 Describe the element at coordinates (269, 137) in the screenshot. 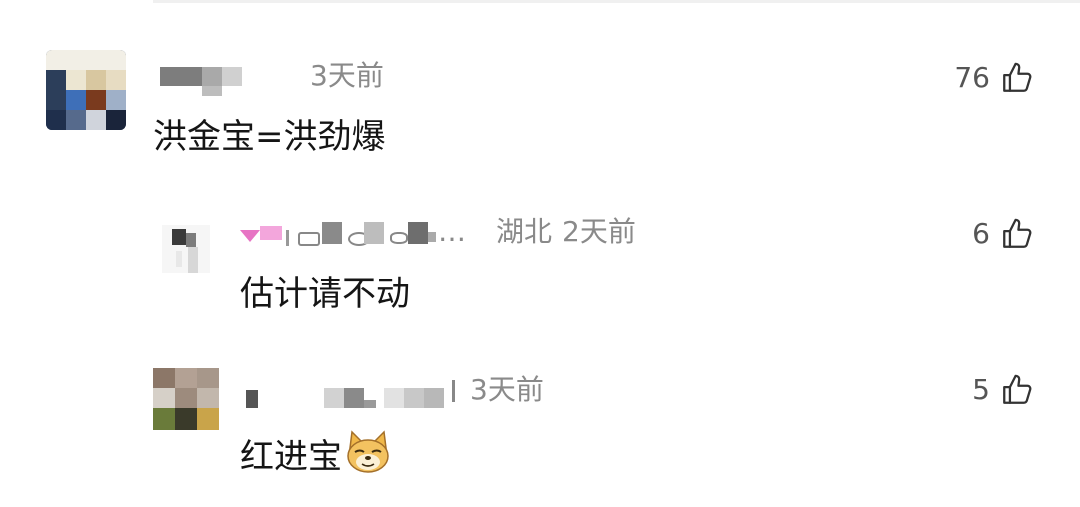

I see `comment-text: 洪金宝=洪劲爆` at that location.